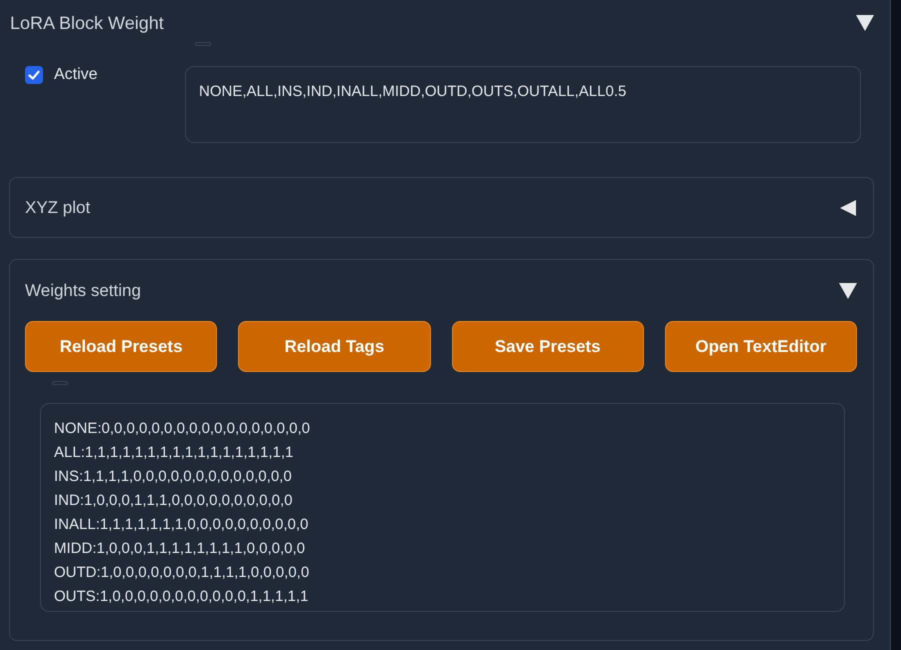 This screenshot has width=901, height=650. What do you see at coordinates (57, 207) in the screenshot?
I see `section-title: XYZ plot` at bounding box center [57, 207].